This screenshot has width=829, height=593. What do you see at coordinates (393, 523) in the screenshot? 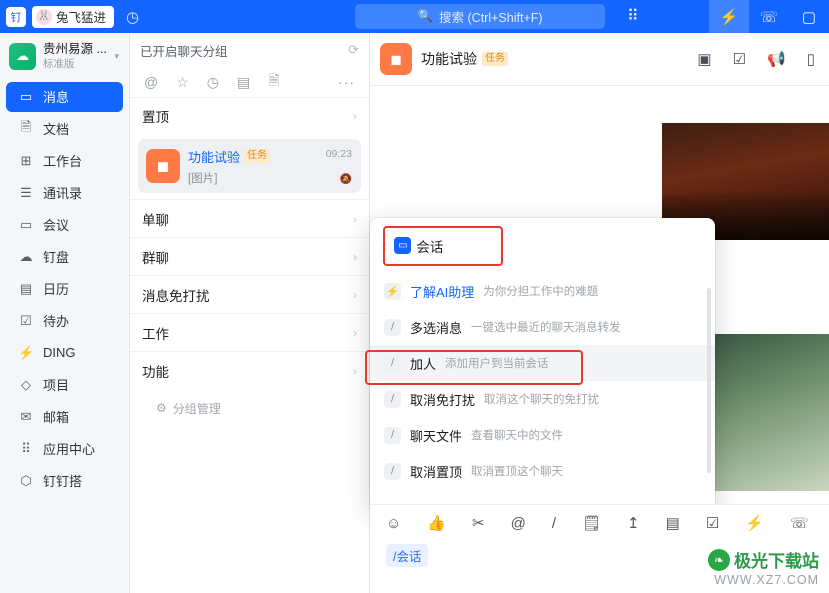
I see `emoji-icon: ☺` at bounding box center [393, 523].